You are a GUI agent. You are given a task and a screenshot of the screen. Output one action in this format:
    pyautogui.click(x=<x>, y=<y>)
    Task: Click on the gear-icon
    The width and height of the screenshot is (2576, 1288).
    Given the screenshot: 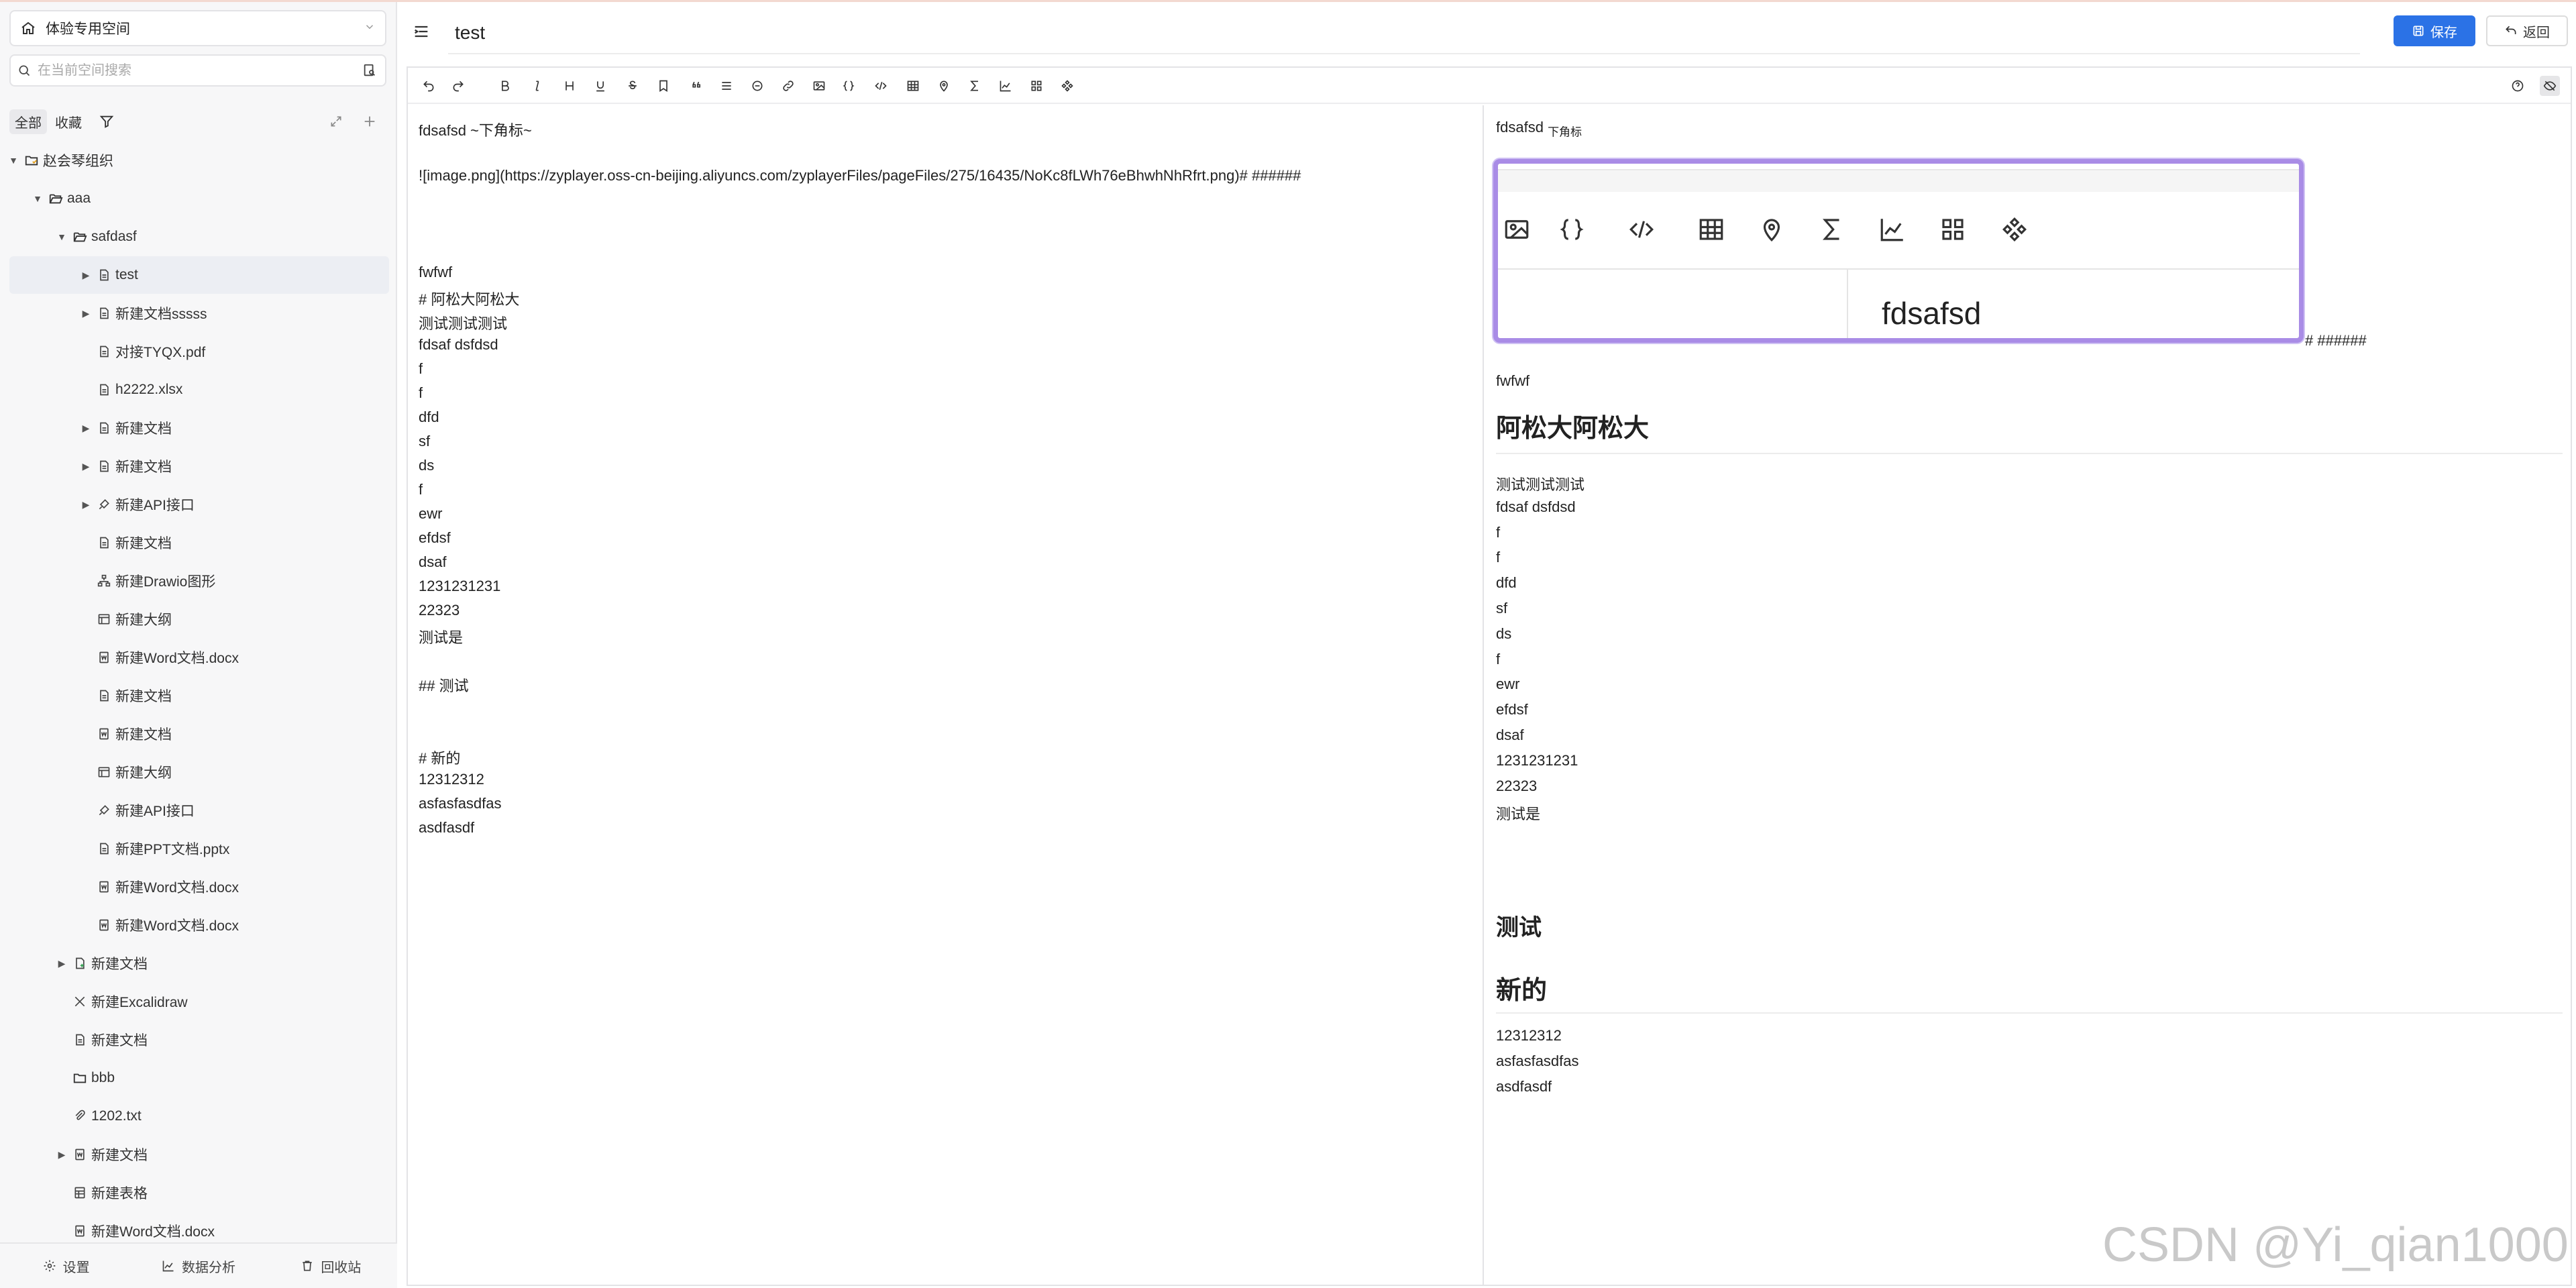 What is the action you would take?
    pyautogui.click(x=49, y=1266)
    